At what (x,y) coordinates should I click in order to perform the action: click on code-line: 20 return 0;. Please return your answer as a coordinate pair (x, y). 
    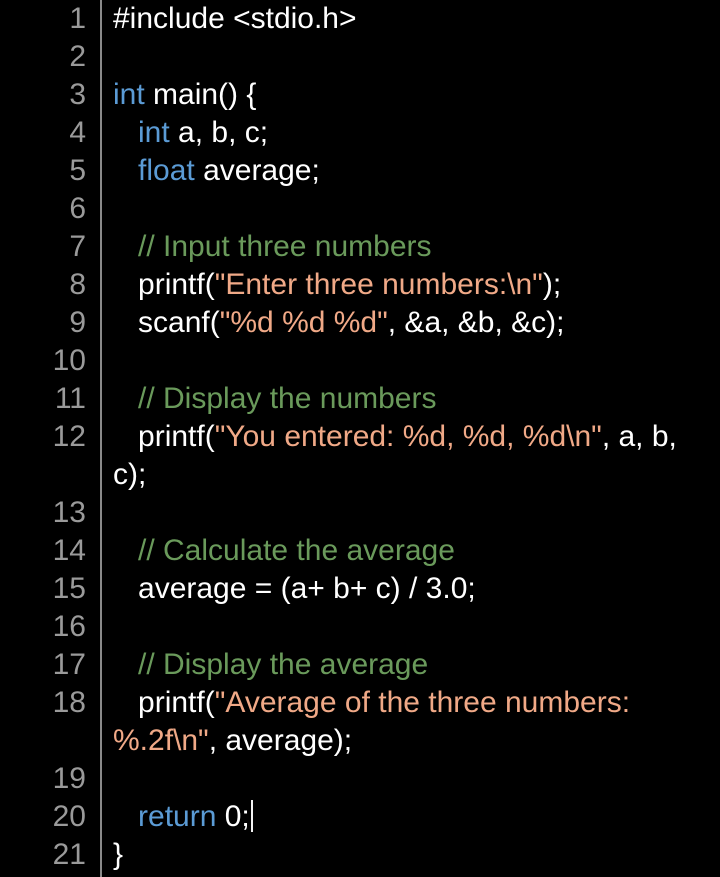
    Looking at the image, I should click on (360, 817).